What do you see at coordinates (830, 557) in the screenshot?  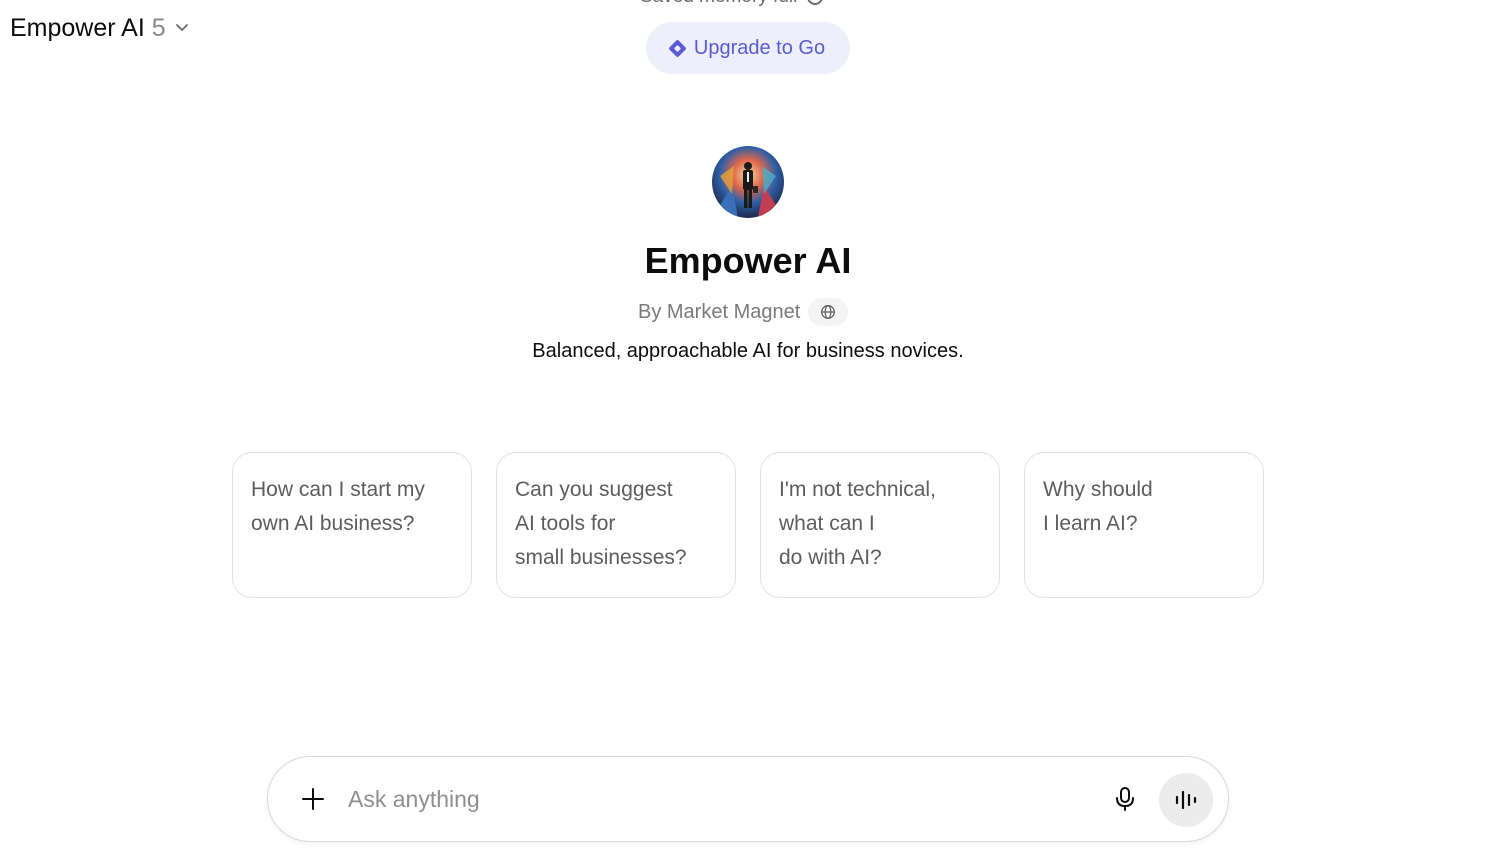 I see `starter-line: do with AI?` at bounding box center [830, 557].